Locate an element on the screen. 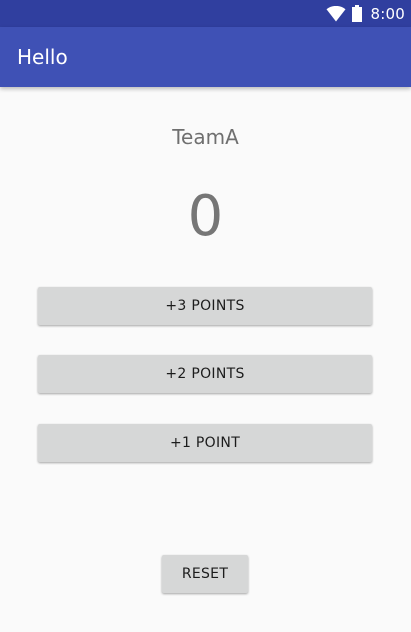 The width and height of the screenshot is (411, 632). battery-icon is located at coordinates (356, 13).